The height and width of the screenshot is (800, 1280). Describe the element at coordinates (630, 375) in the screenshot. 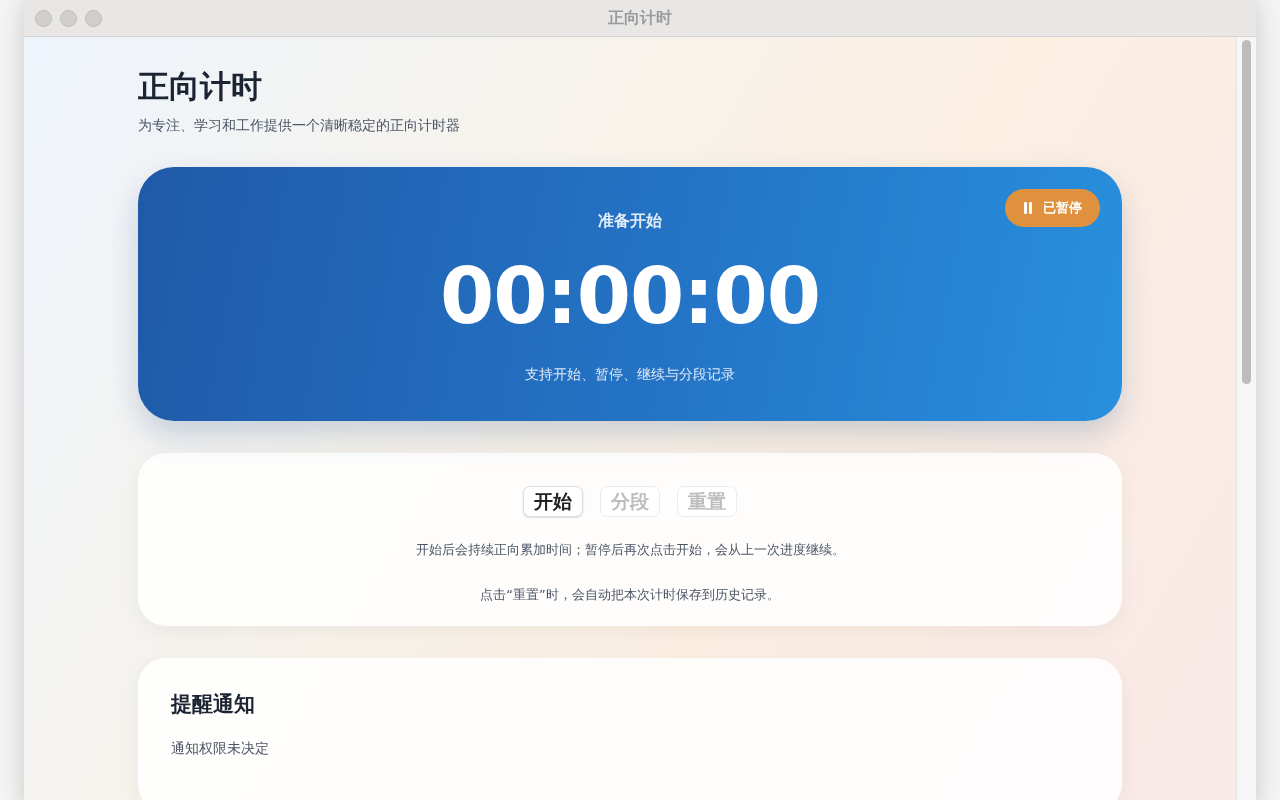

I see `timer-hint: 支持开始、暂停、继续与分段记录` at that location.